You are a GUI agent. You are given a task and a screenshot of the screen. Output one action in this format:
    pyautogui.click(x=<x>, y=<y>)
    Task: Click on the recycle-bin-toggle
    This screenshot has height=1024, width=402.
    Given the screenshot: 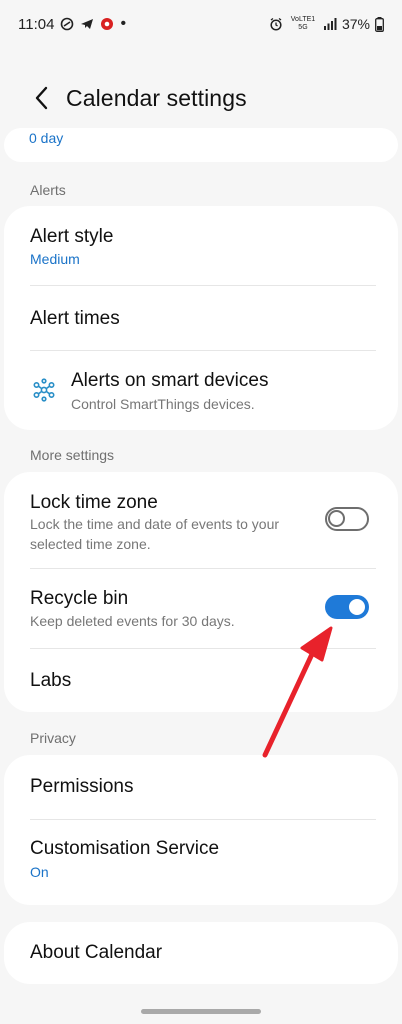 What is the action you would take?
    pyautogui.click(x=347, y=607)
    